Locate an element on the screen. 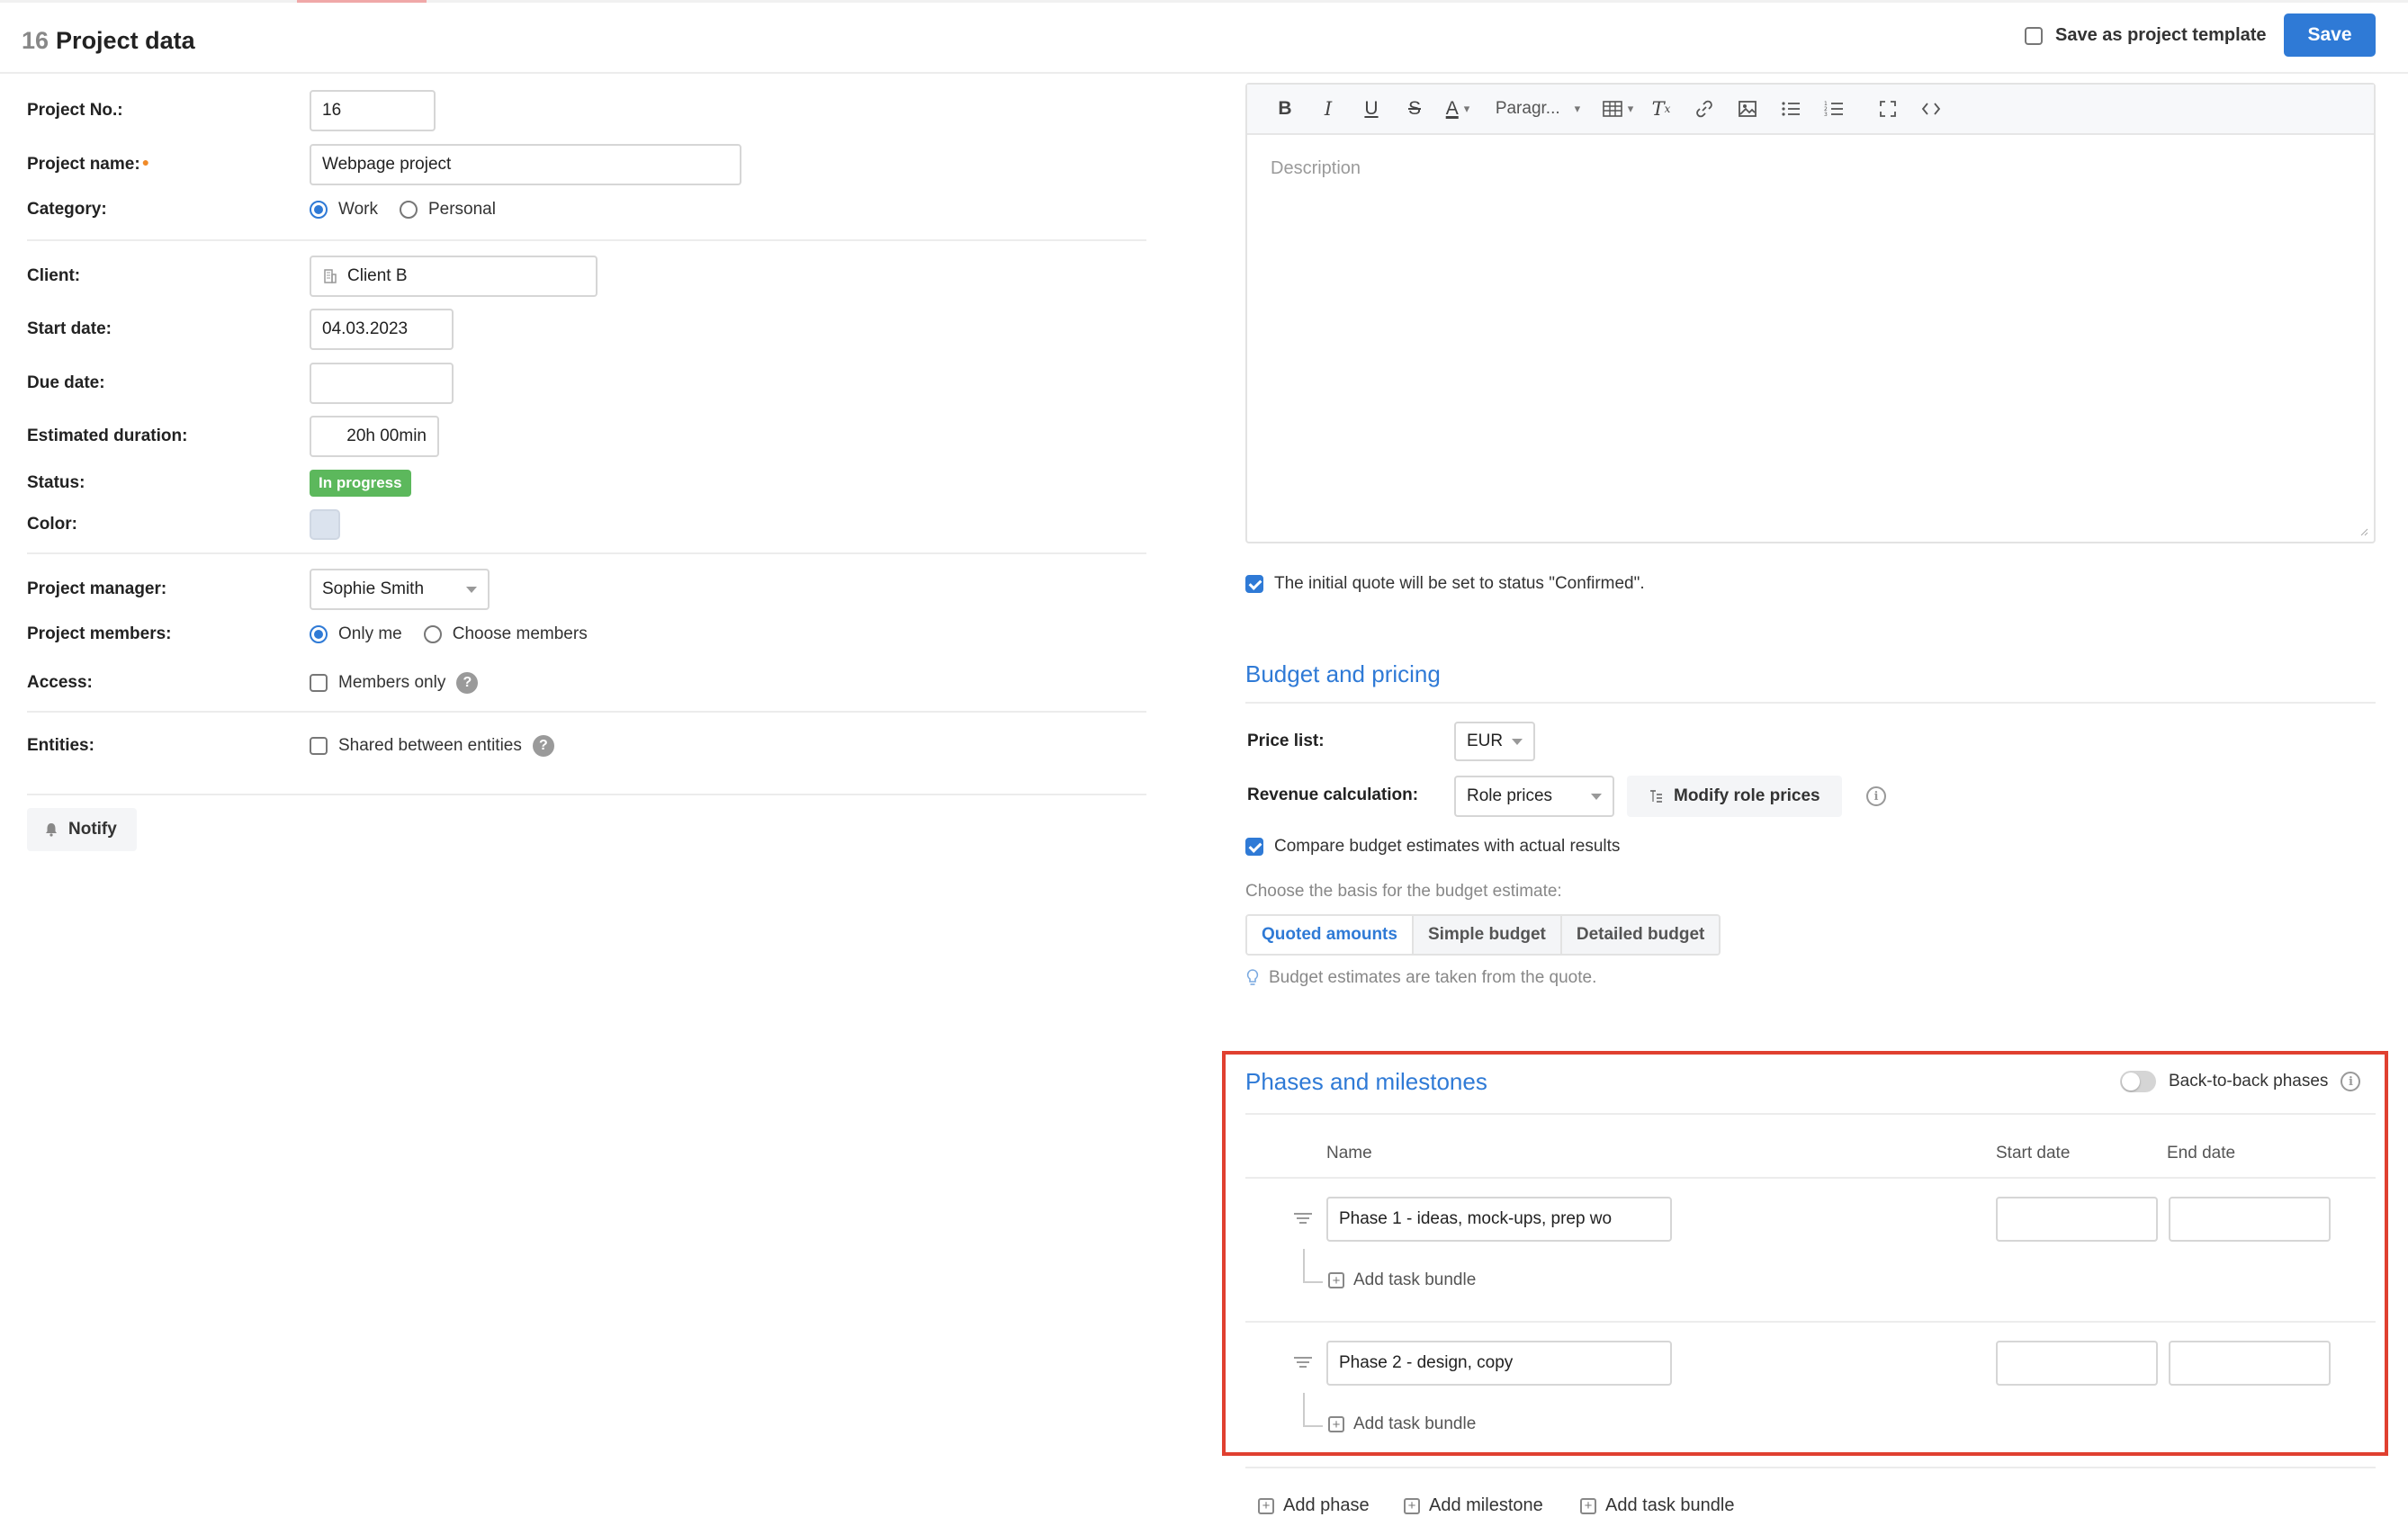  members-choose-radio is located at coordinates (432, 634).